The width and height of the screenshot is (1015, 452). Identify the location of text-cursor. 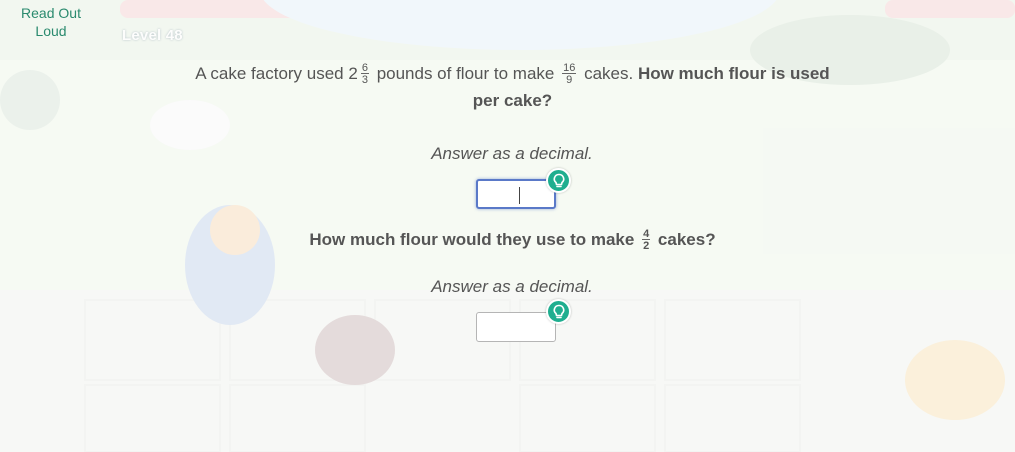
(519, 195).